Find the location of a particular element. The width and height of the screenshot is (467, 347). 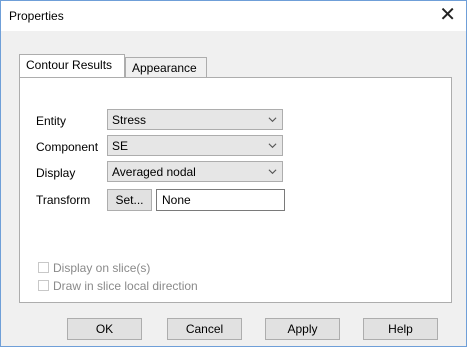

tab-contour-results: Contour Results is located at coordinates (72, 65).